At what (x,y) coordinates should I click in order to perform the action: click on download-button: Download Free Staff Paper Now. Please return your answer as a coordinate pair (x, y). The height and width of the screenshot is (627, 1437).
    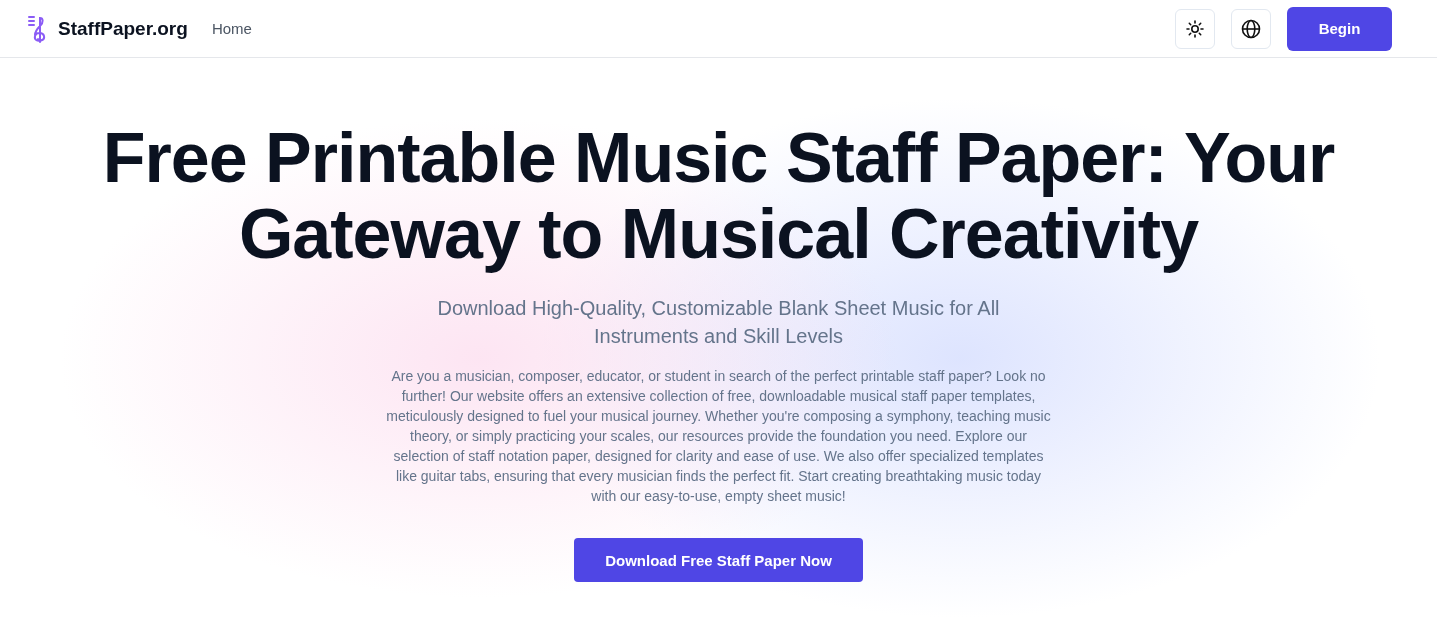
    Looking at the image, I should click on (718, 560).